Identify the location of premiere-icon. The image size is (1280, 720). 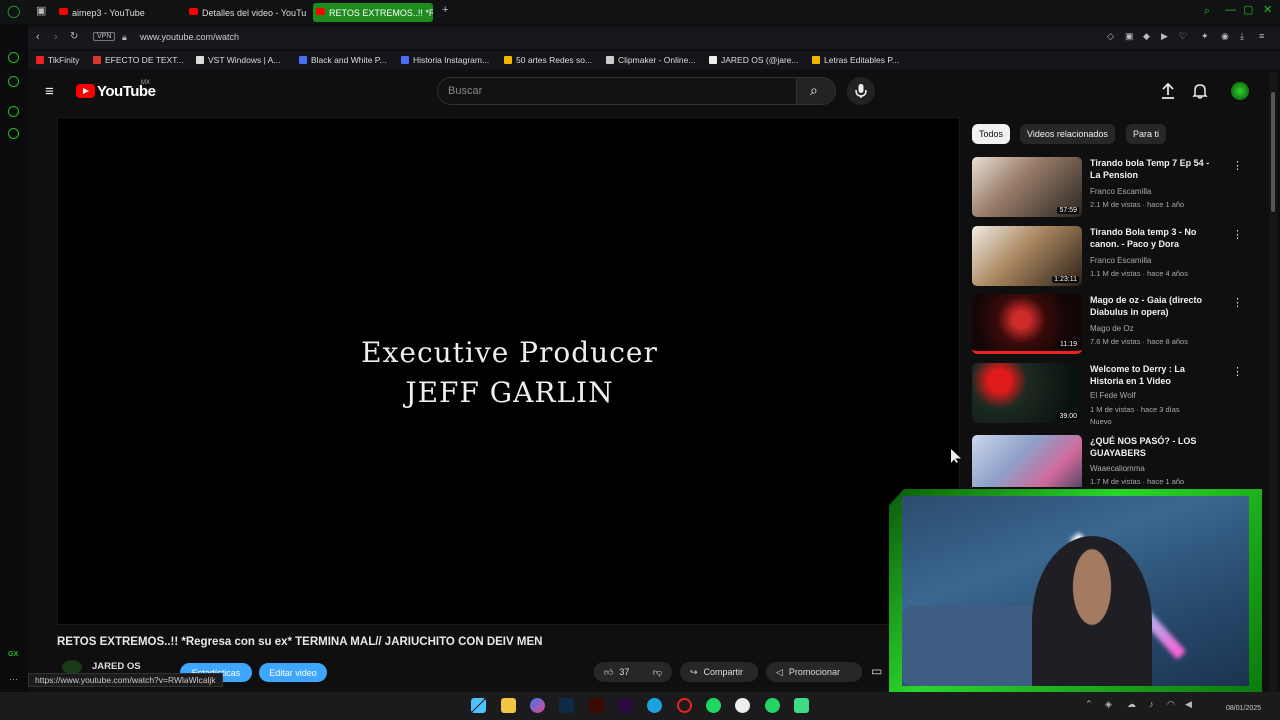
(625, 705).